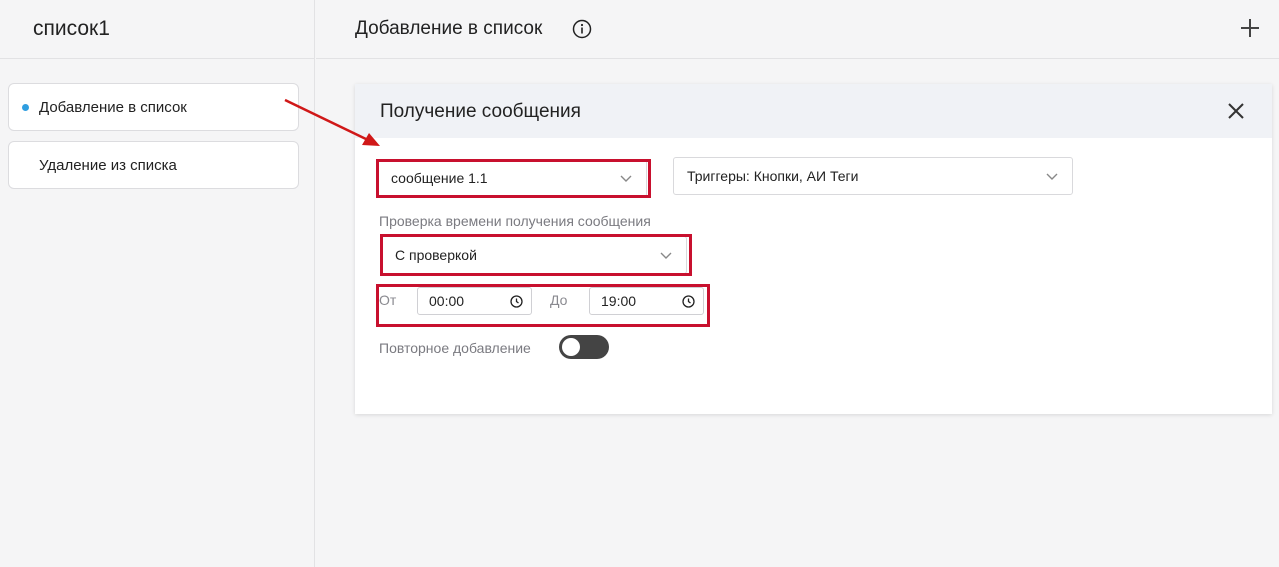 Image resolution: width=1279 pixels, height=567 pixels. What do you see at coordinates (447, 301) in the screenshot?
I see `from-time-value: 00:00` at bounding box center [447, 301].